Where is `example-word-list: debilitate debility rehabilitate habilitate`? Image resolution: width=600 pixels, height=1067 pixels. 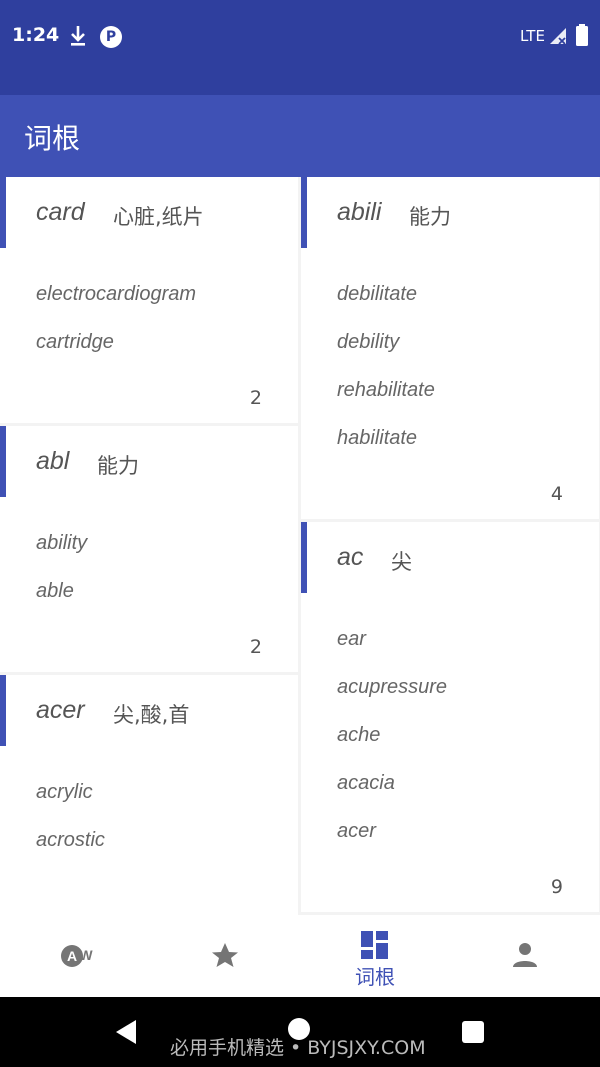 example-word-list: debilitate debility rehabilitate habilitate is located at coordinates (450, 362).